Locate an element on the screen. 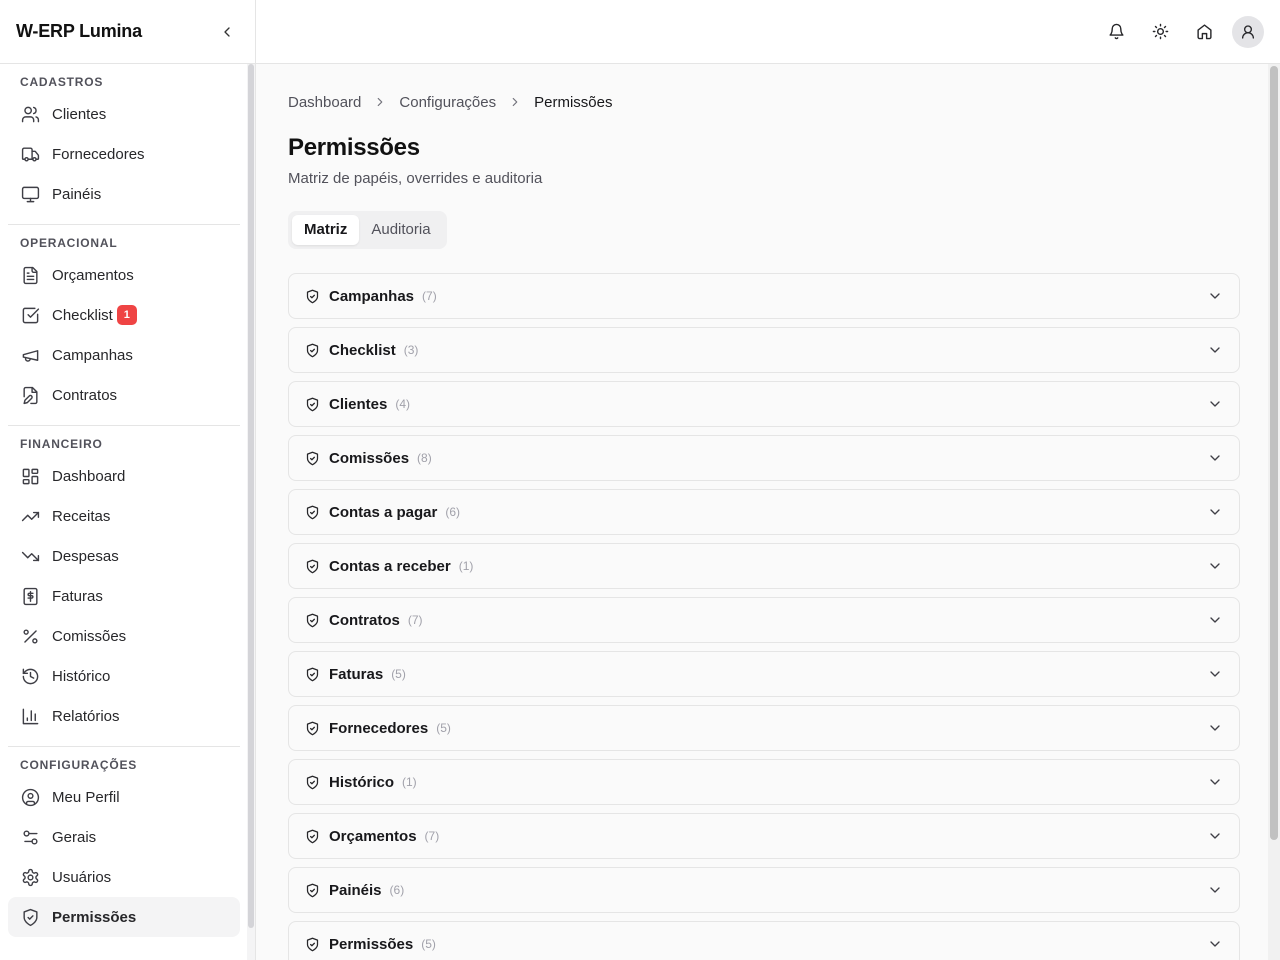  permission-module-accordion: Campanhas (7) is located at coordinates (764, 296).